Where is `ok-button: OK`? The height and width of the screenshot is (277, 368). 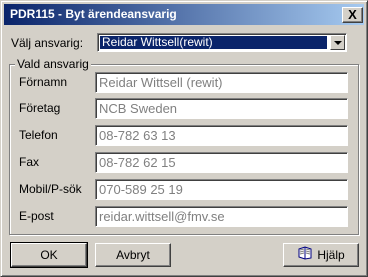 ok-button: OK is located at coordinates (49, 255).